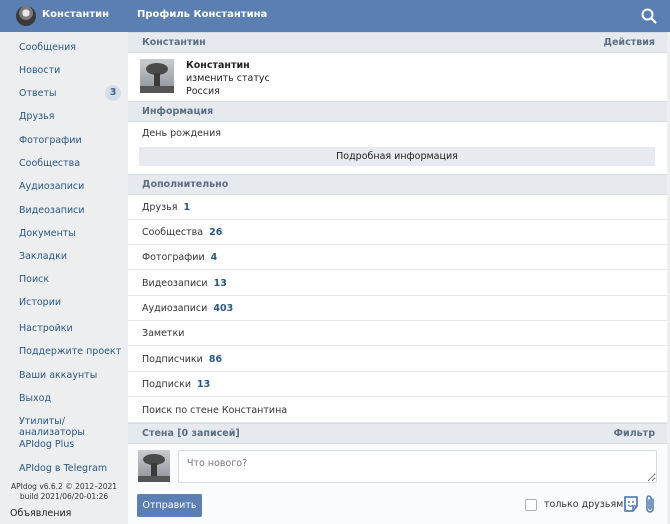 This screenshot has width=670, height=524. What do you see at coordinates (631, 504) in the screenshot?
I see `sticker-icon` at bounding box center [631, 504].